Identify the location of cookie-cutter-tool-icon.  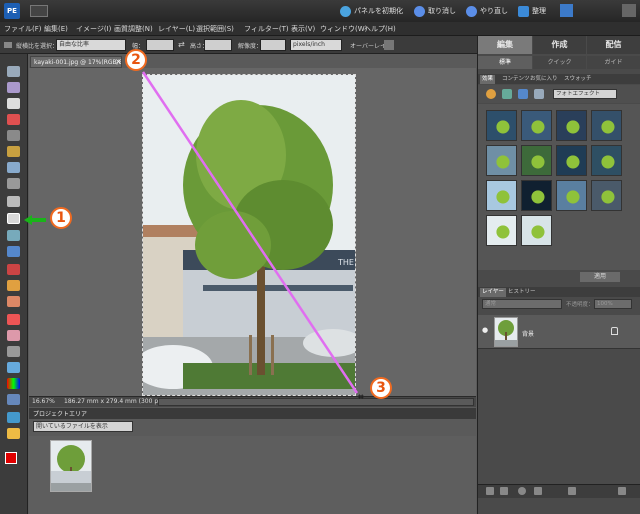
(13, 235).